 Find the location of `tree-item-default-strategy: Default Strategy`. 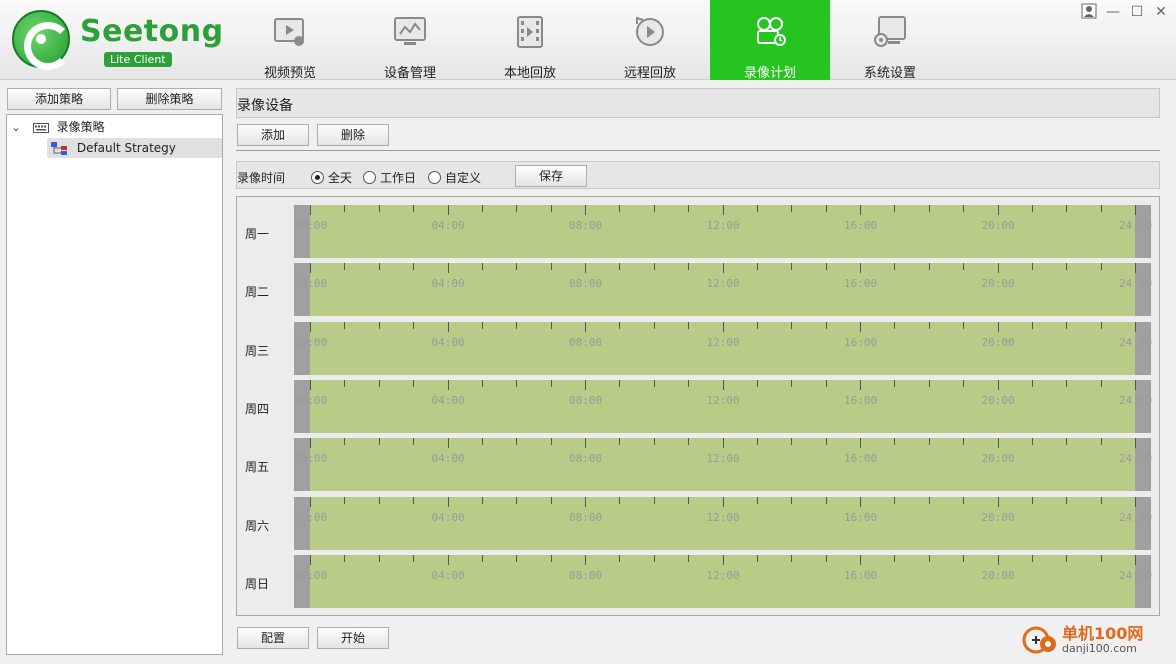

tree-item-default-strategy: Default Strategy is located at coordinates (134, 148).